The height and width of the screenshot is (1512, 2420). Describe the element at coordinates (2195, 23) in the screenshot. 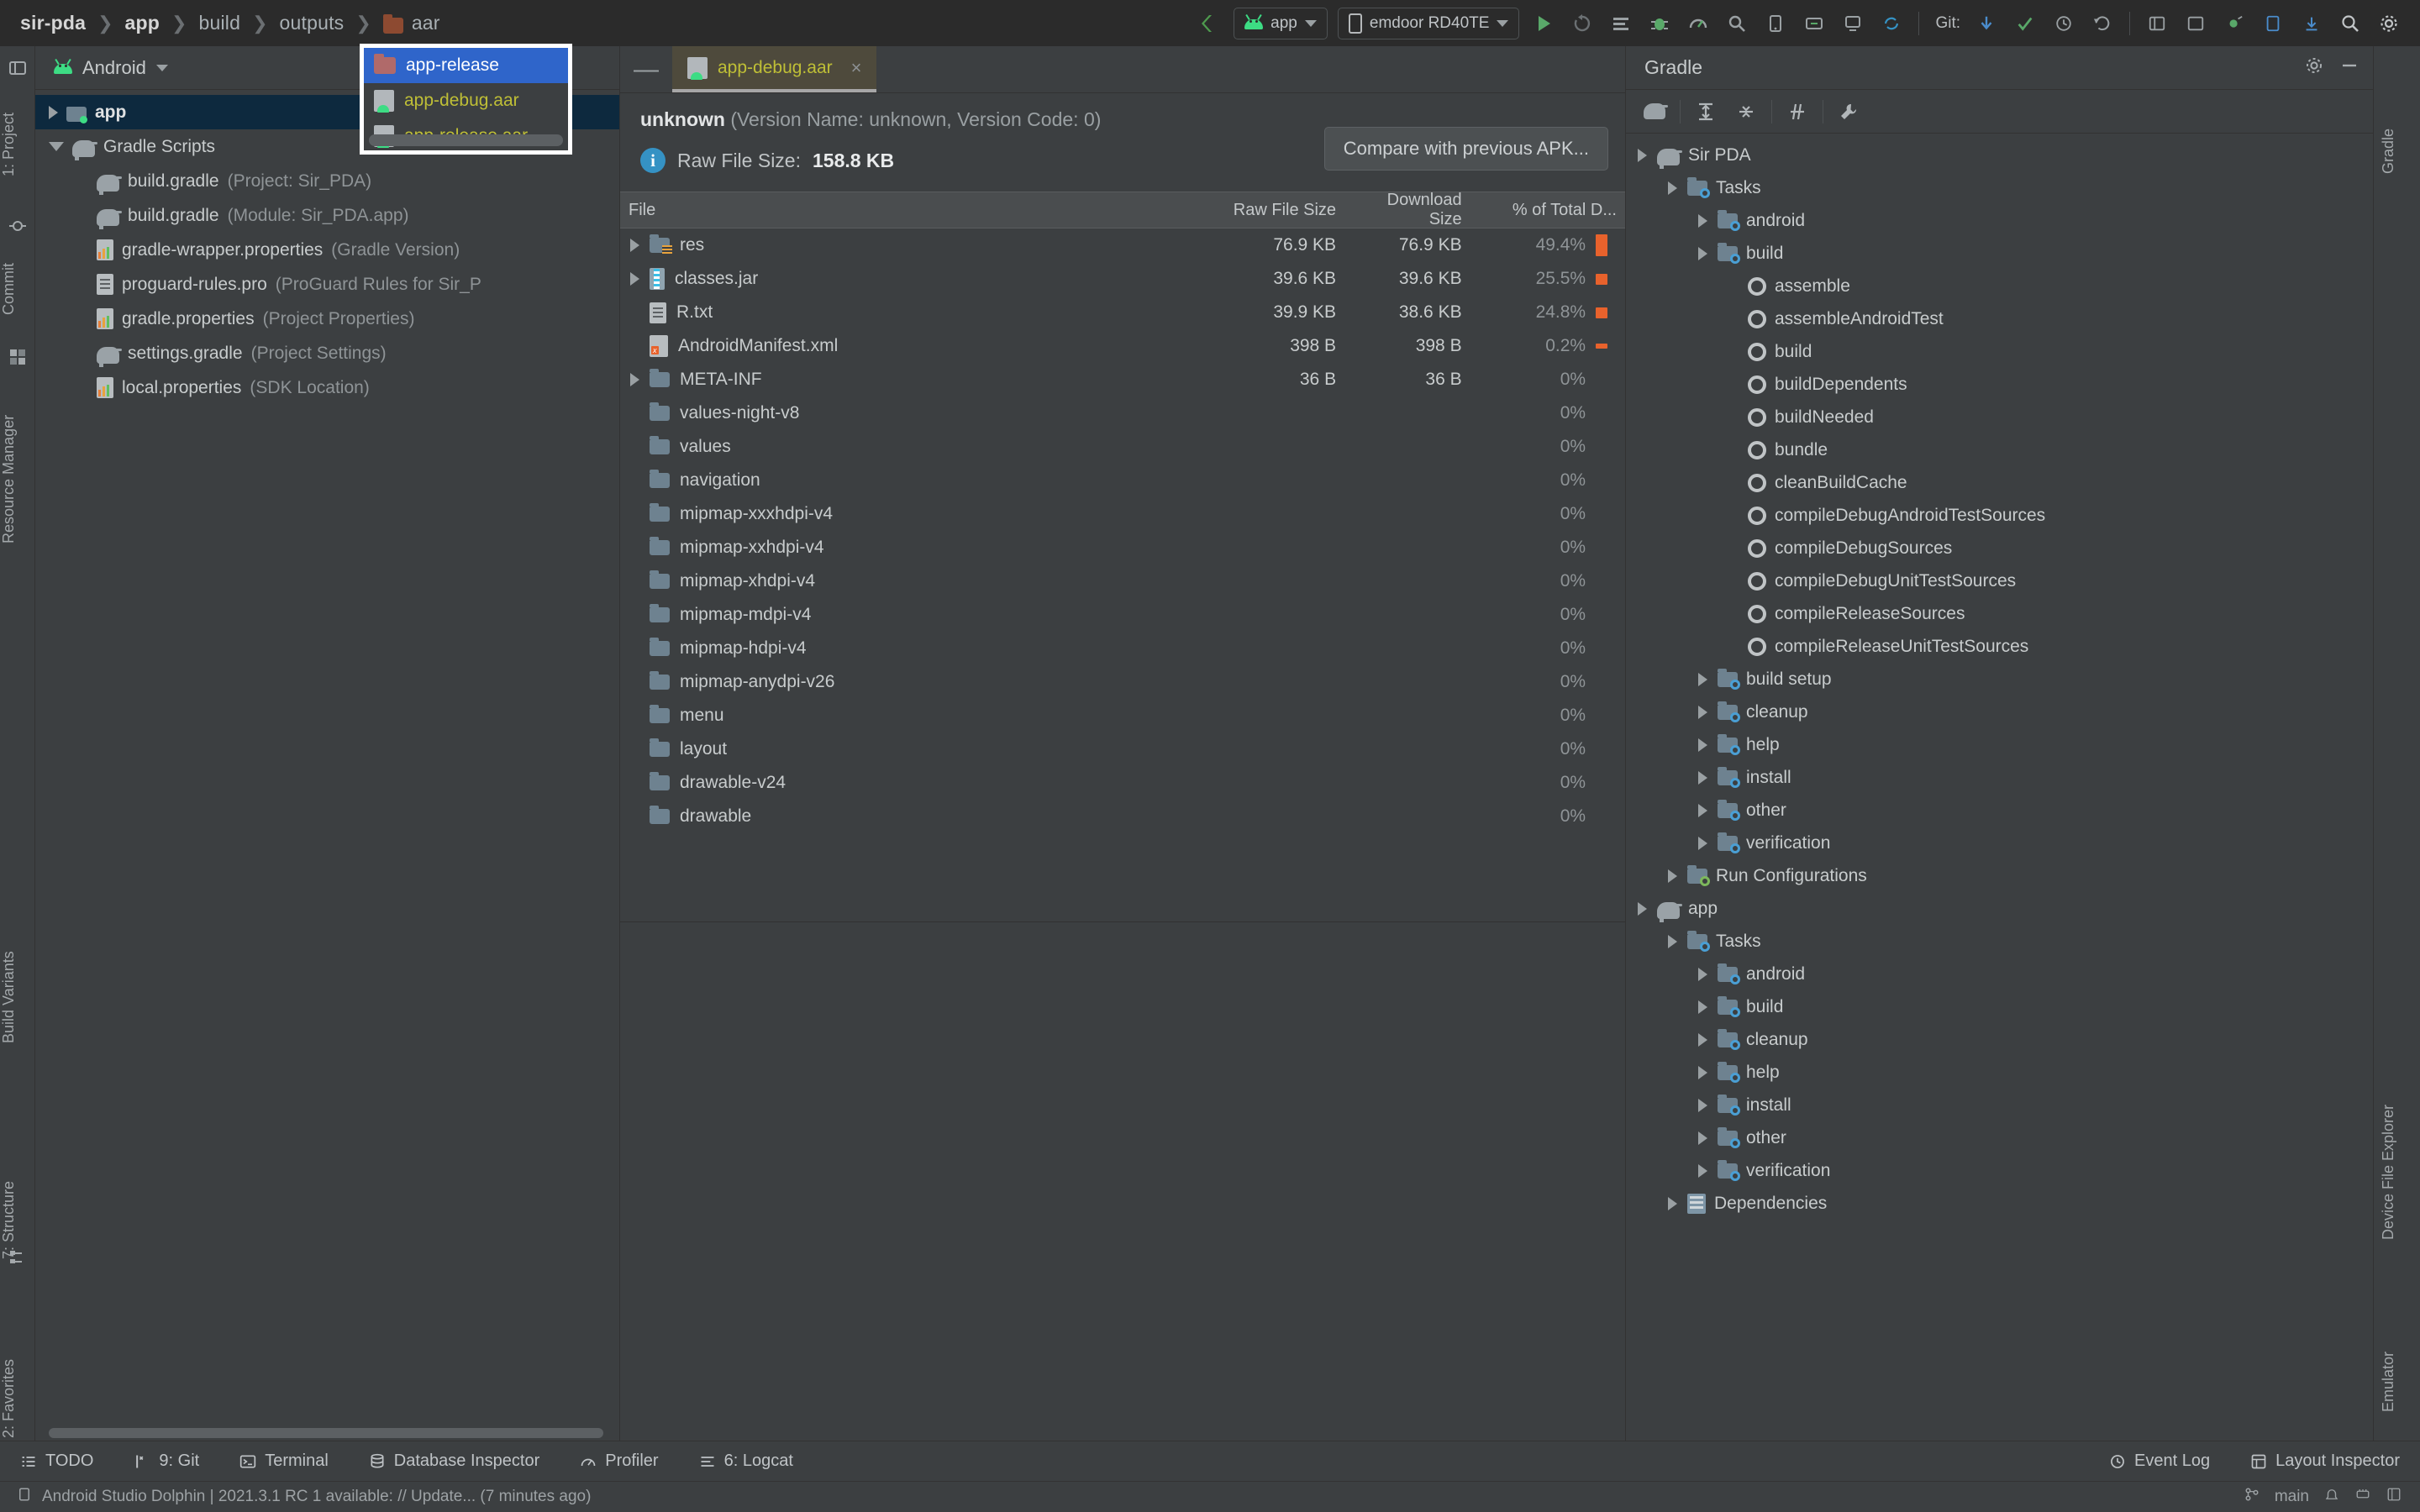

I see `layout-editor-icon` at that location.